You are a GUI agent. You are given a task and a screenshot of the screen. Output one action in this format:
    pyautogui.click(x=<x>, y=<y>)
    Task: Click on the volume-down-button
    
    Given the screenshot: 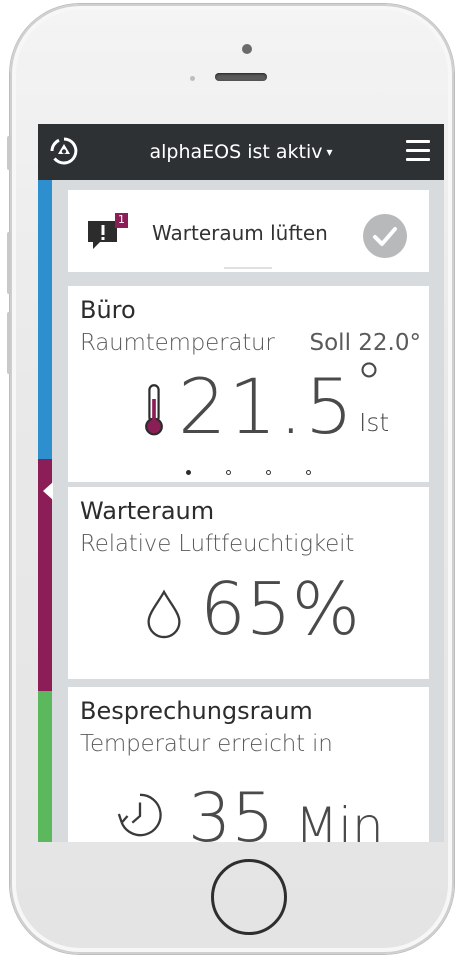 What is the action you would take?
    pyautogui.click(x=9, y=343)
    